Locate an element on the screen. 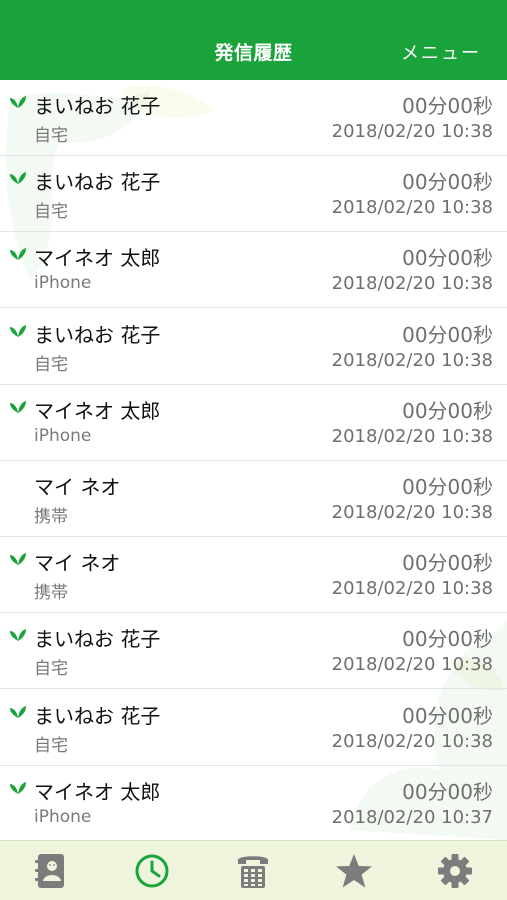  tab-keypad is located at coordinates (252, 870).